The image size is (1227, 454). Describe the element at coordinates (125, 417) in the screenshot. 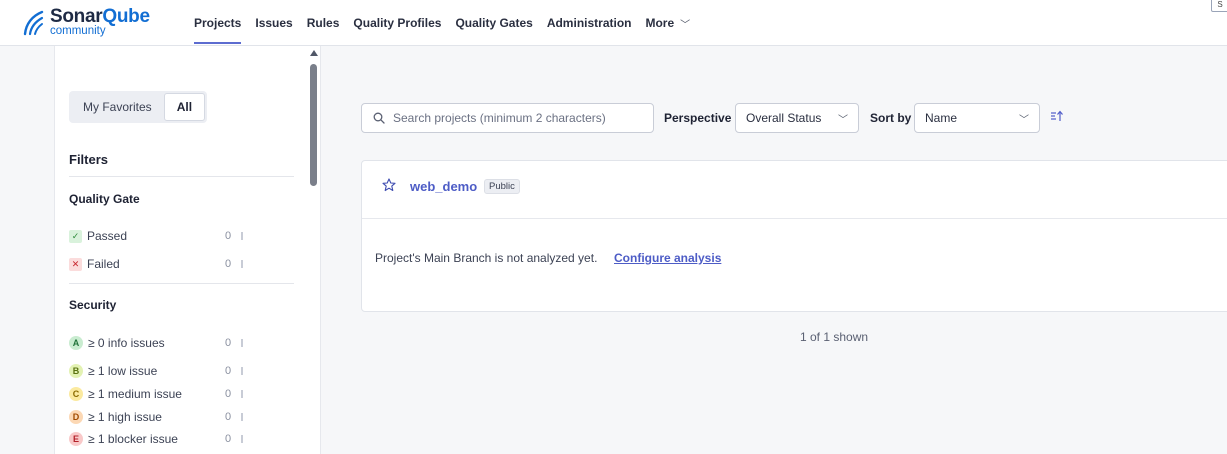

I see `facet-label: ≥ 1 high issue` at that location.